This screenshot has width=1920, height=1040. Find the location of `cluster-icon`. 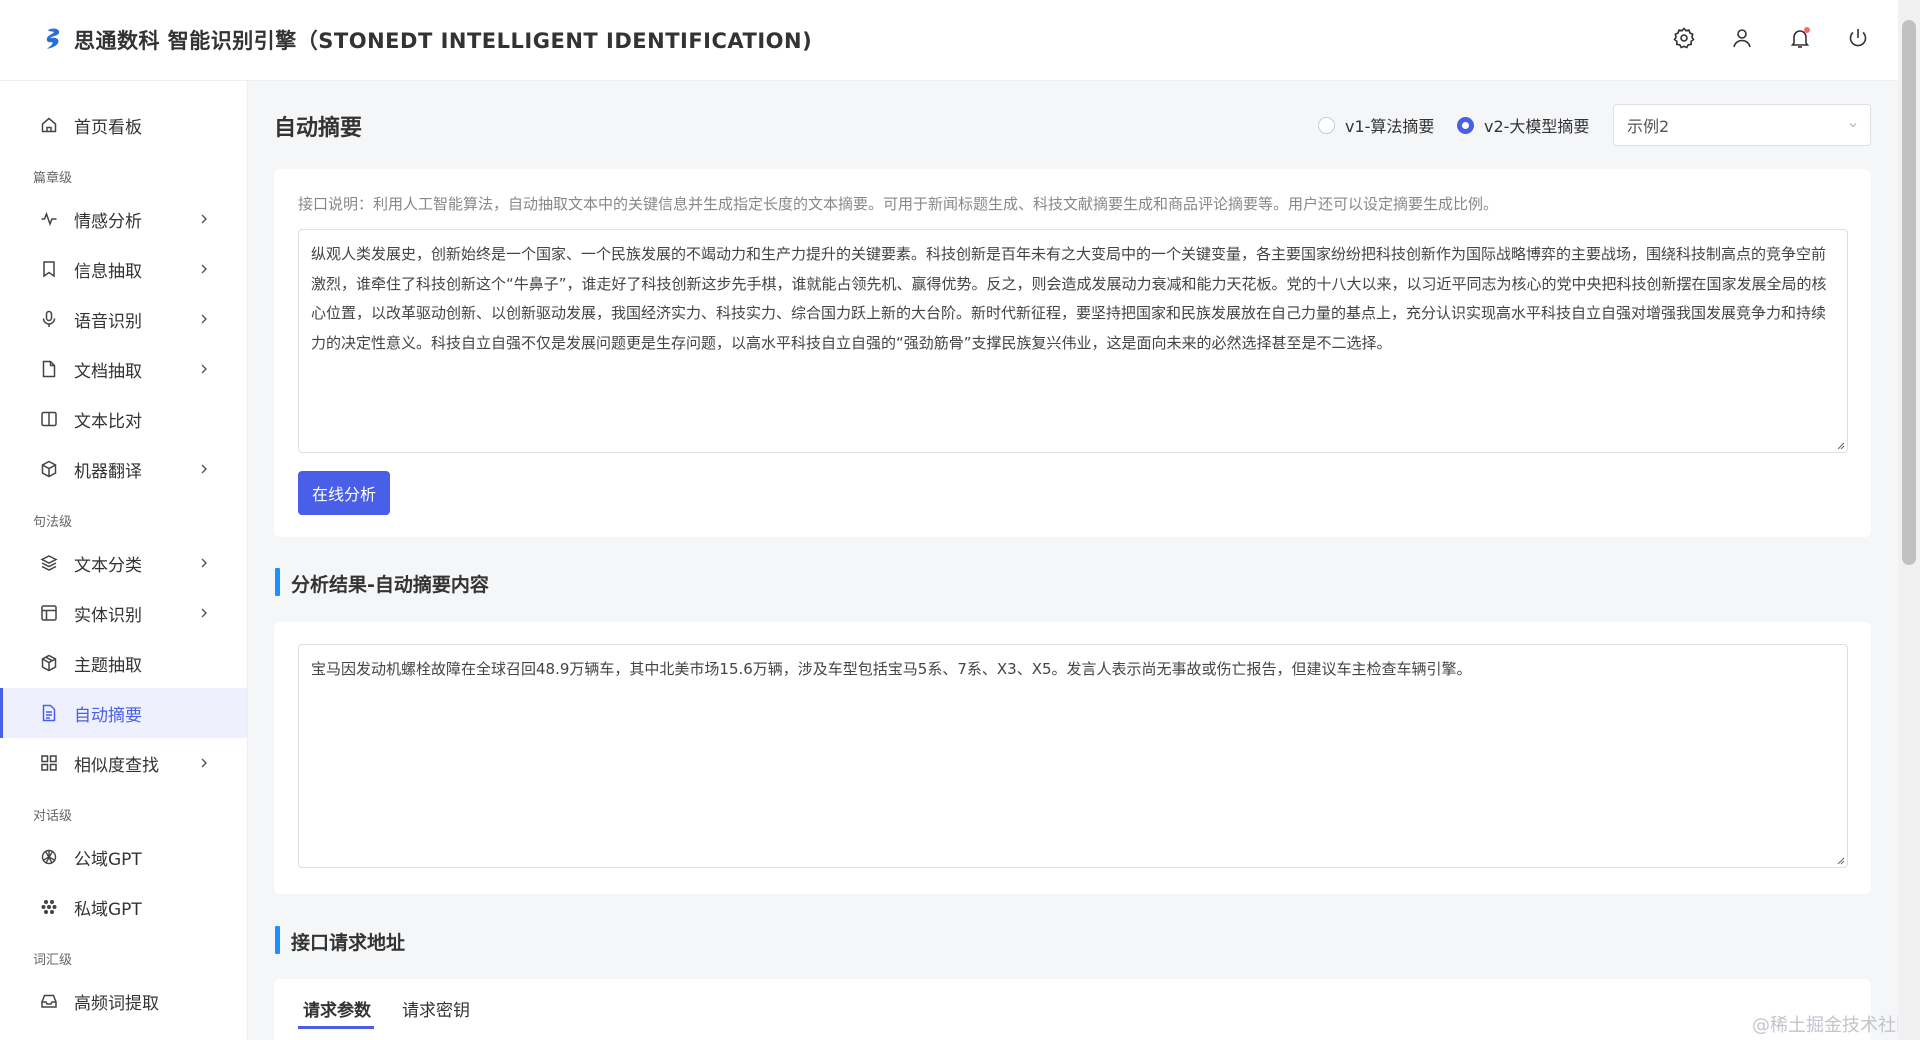

cluster-icon is located at coordinates (49, 907).